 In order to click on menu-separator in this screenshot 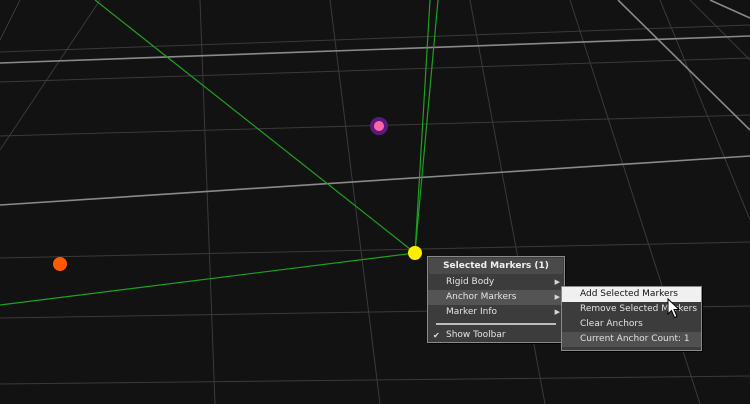, I will do `click(496, 324)`.